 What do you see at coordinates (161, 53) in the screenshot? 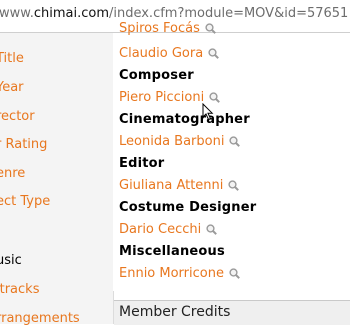
I see `credit-person-name: Claudio Gora` at bounding box center [161, 53].